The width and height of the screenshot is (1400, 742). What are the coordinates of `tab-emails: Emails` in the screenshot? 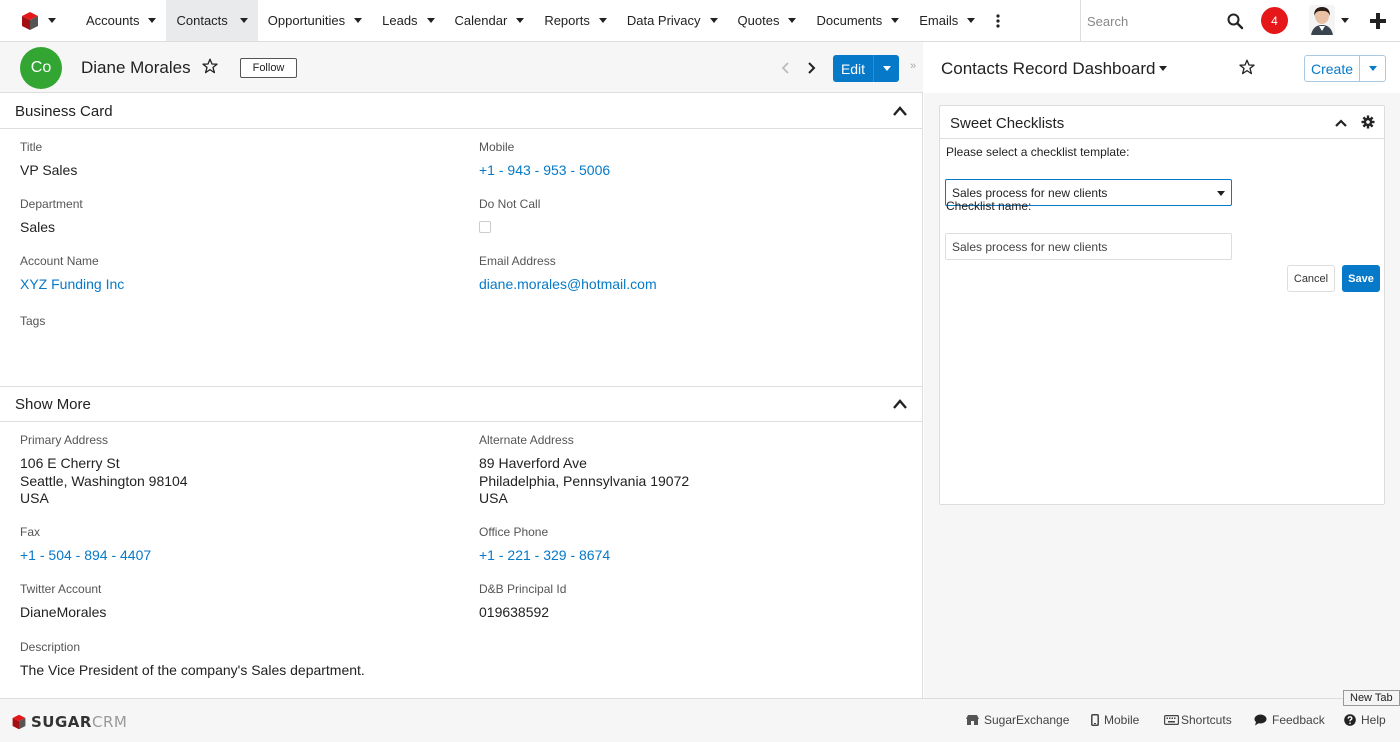 It's located at (947, 20).